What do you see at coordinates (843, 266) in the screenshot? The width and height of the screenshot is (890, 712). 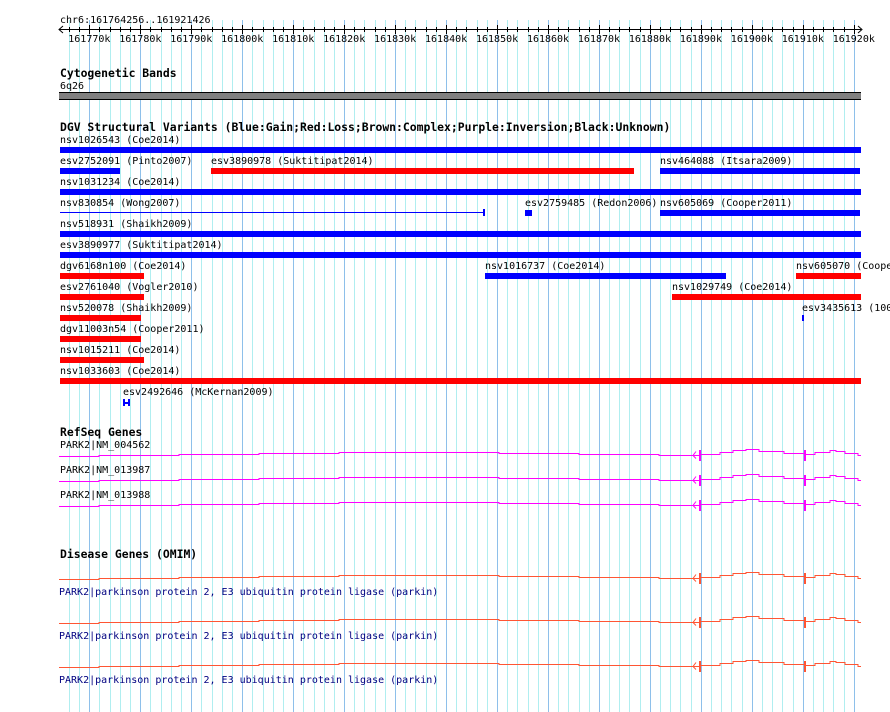 I see `sv-label: nsv605070 (Coope` at bounding box center [843, 266].